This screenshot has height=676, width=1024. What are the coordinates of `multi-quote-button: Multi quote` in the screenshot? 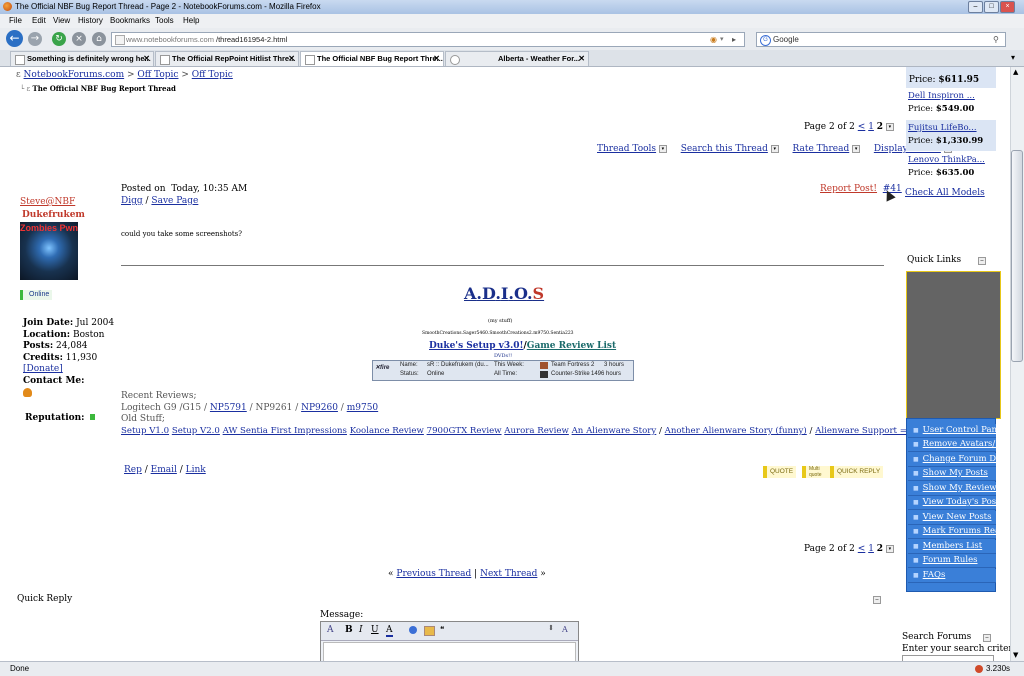 It's located at (816, 472).